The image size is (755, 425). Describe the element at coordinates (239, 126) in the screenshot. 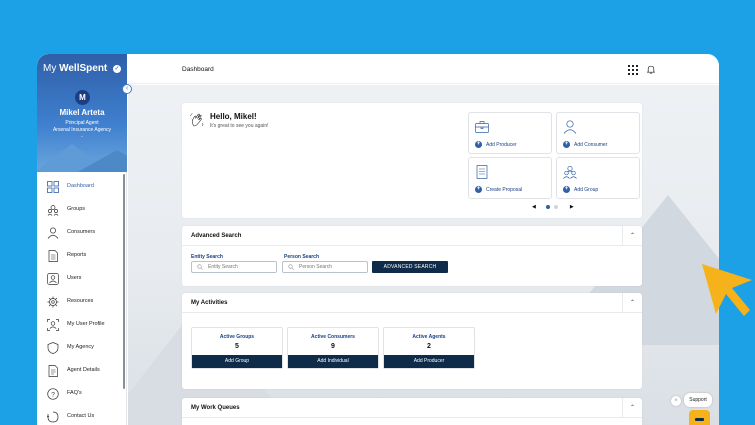

I see `welcome-subtitle: It's great to see you again!` at that location.